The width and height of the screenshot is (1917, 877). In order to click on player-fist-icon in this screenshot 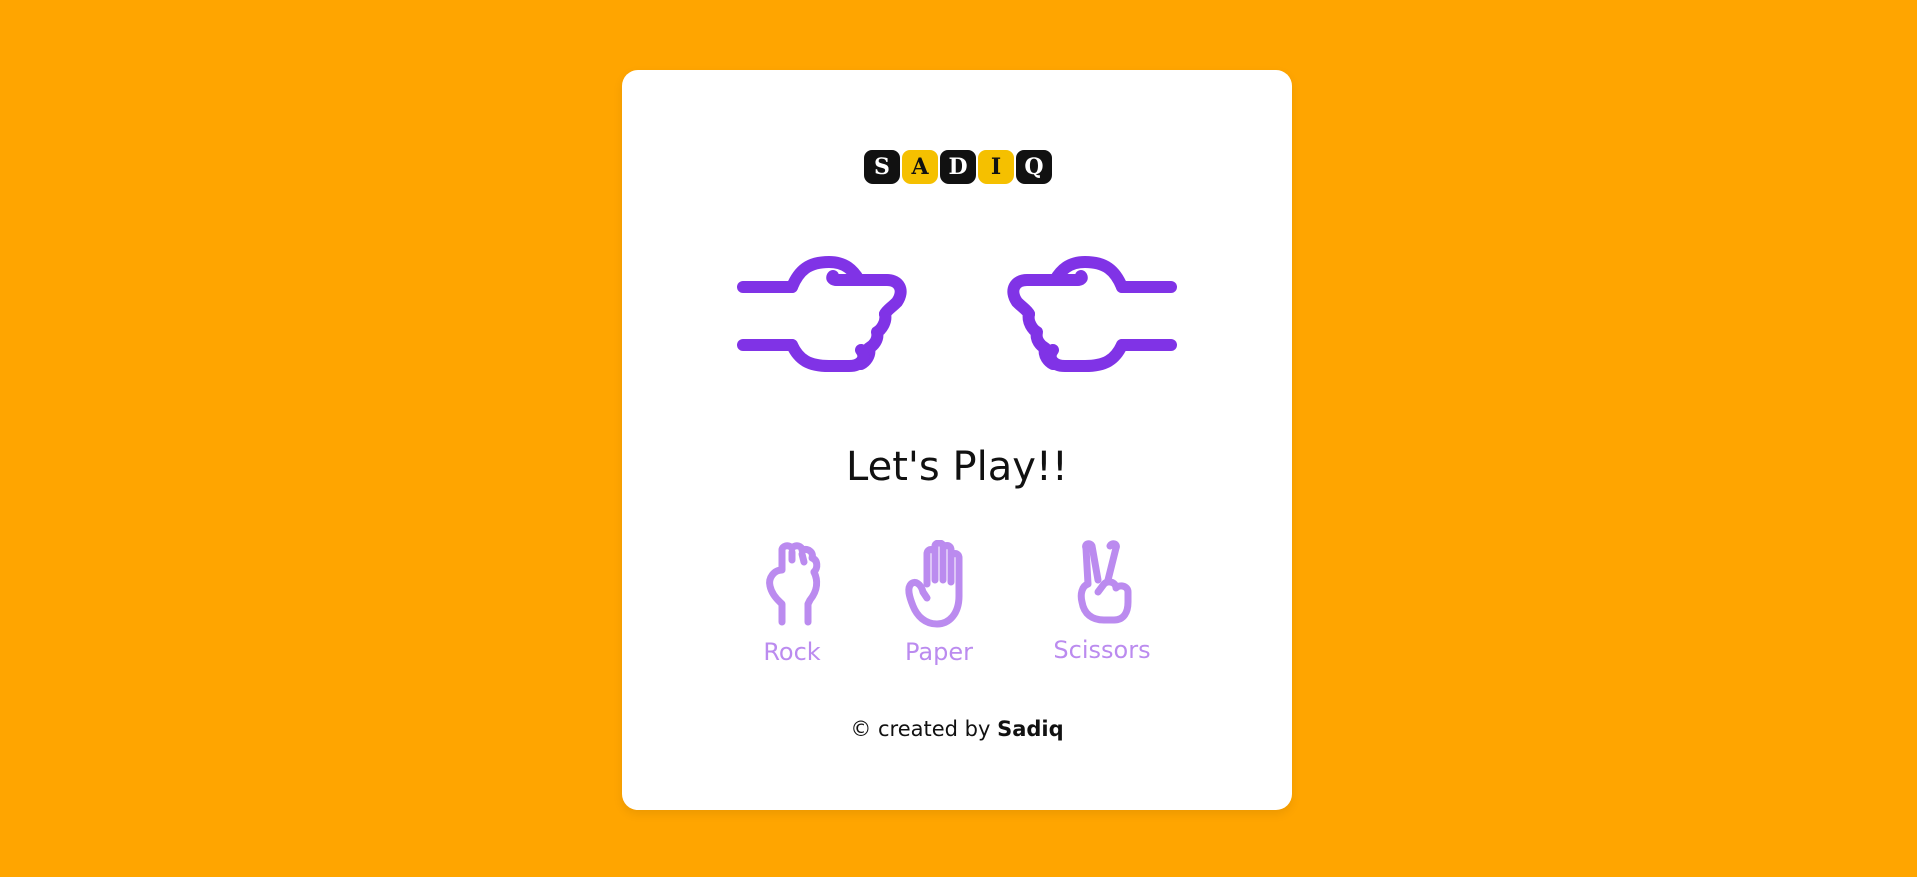, I will do `click(822, 314)`.